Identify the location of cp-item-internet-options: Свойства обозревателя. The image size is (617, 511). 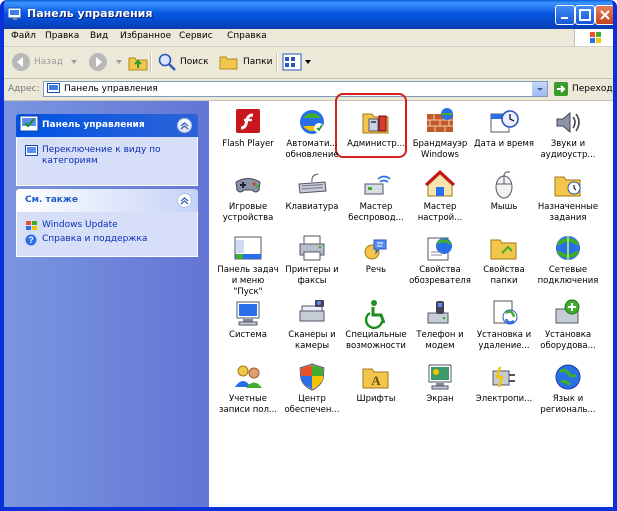
(440, 263).